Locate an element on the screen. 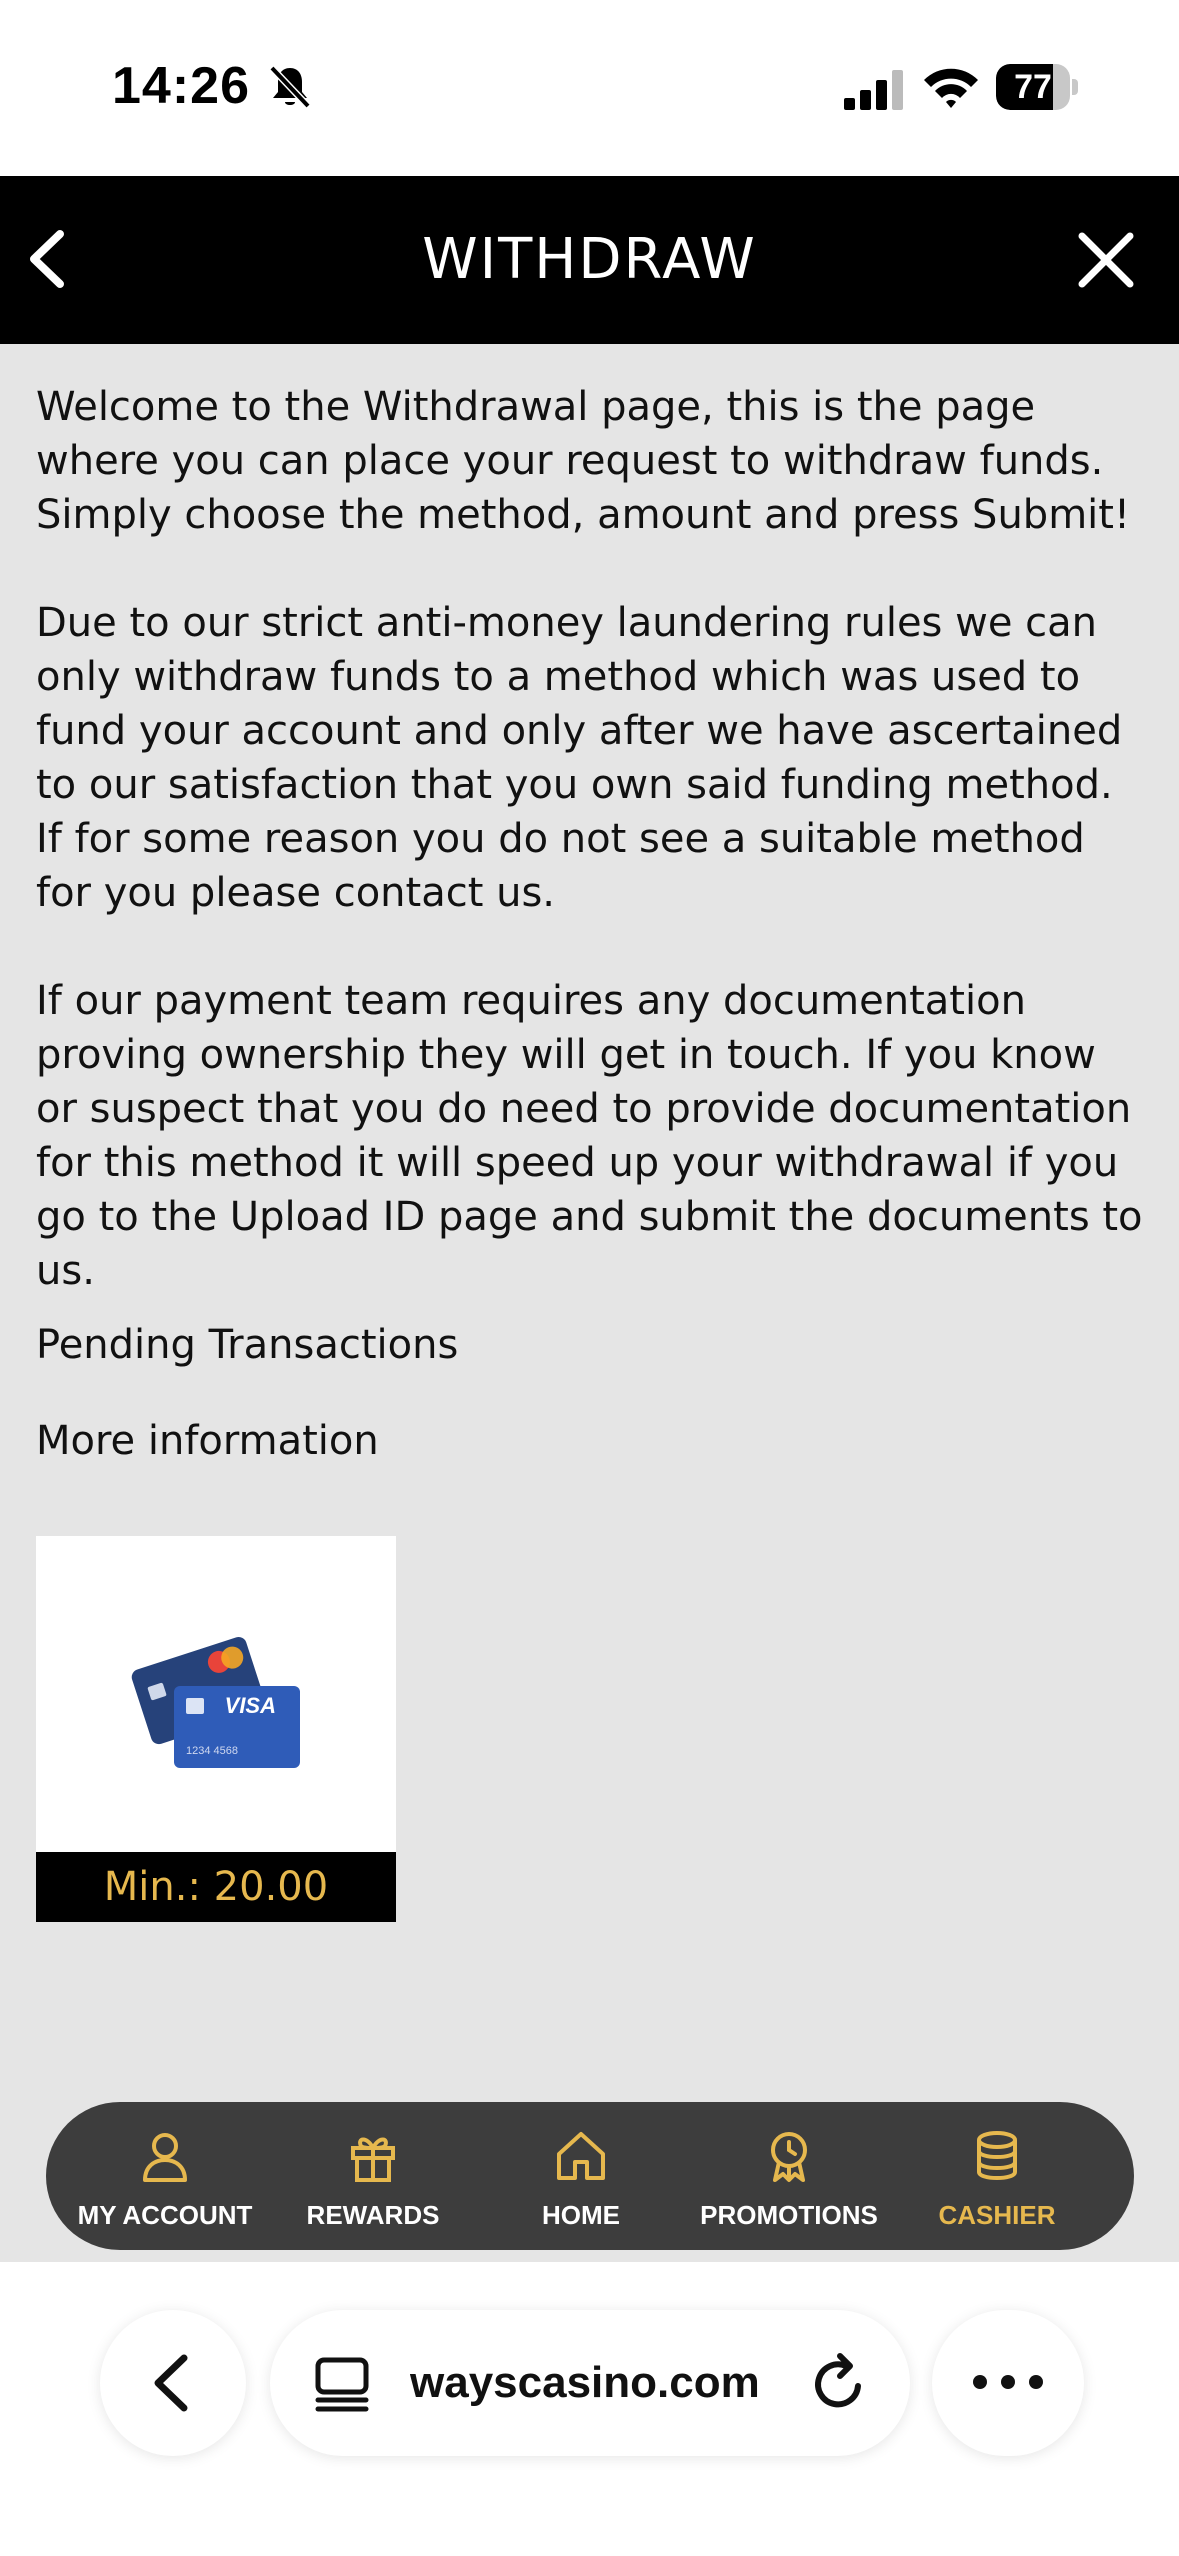 This screenshot has width=1179, height=2556. tabs-icon is located at coordinates (342, 2384).